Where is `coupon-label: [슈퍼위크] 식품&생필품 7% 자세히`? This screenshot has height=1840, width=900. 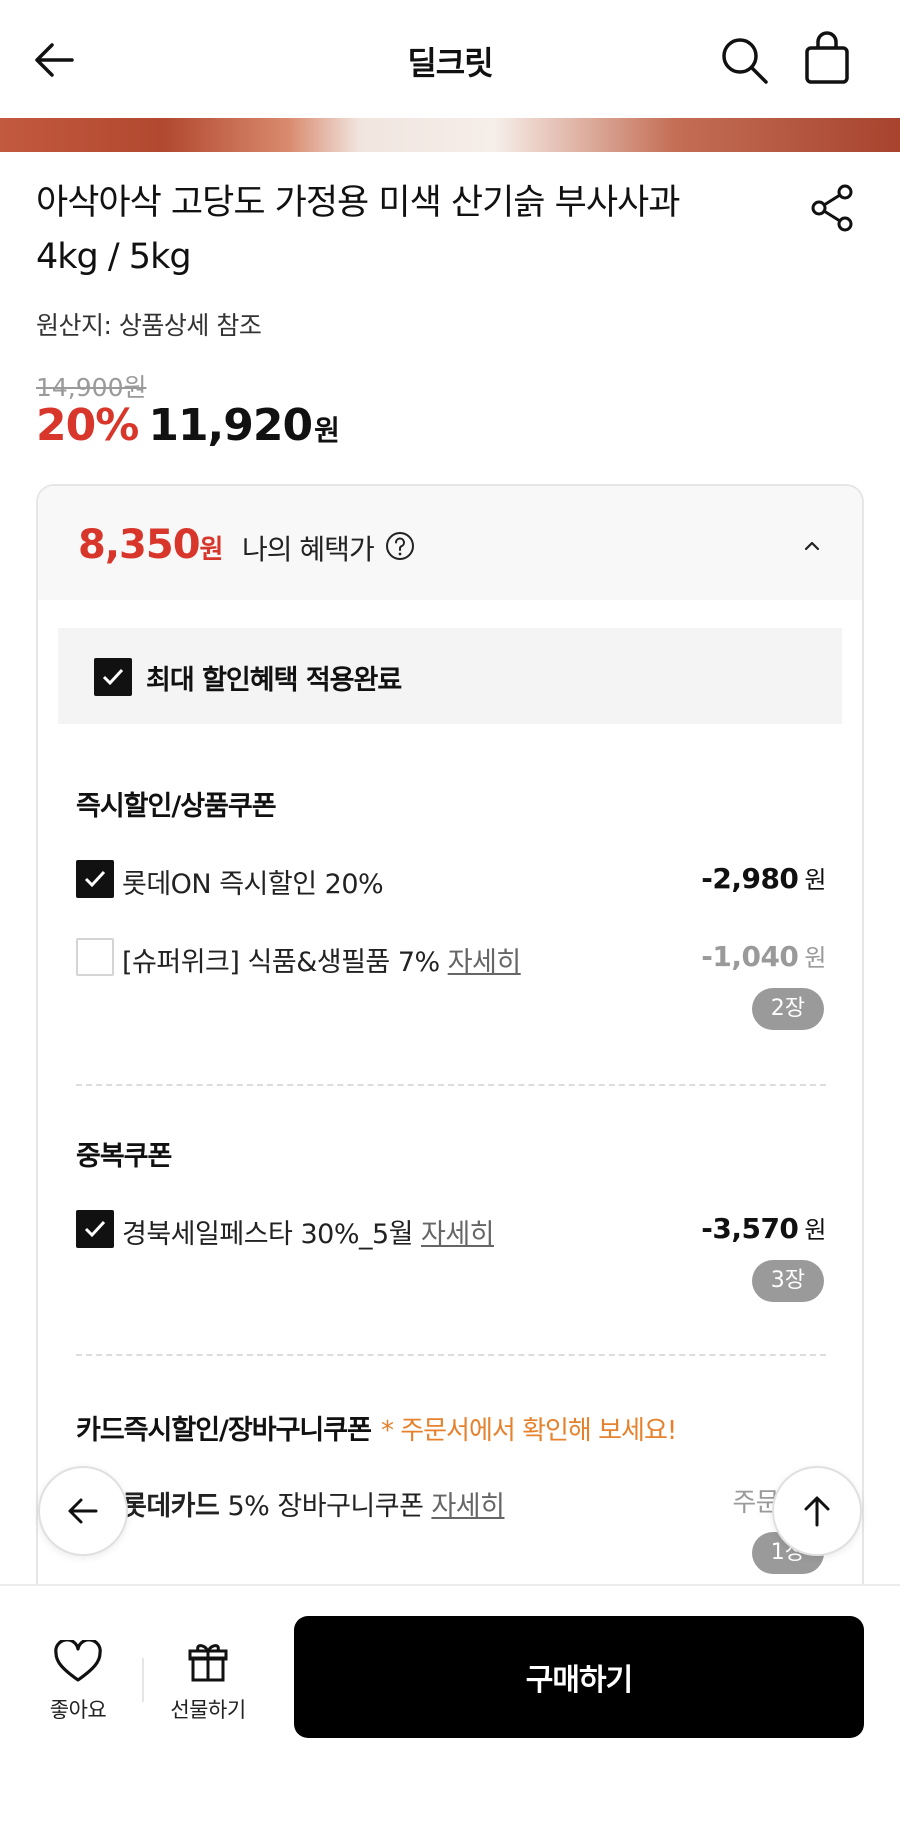 coupon-label: [슈퍼위크] 식품&생필품 7% 자세히 is located at coordinates (321, 959).